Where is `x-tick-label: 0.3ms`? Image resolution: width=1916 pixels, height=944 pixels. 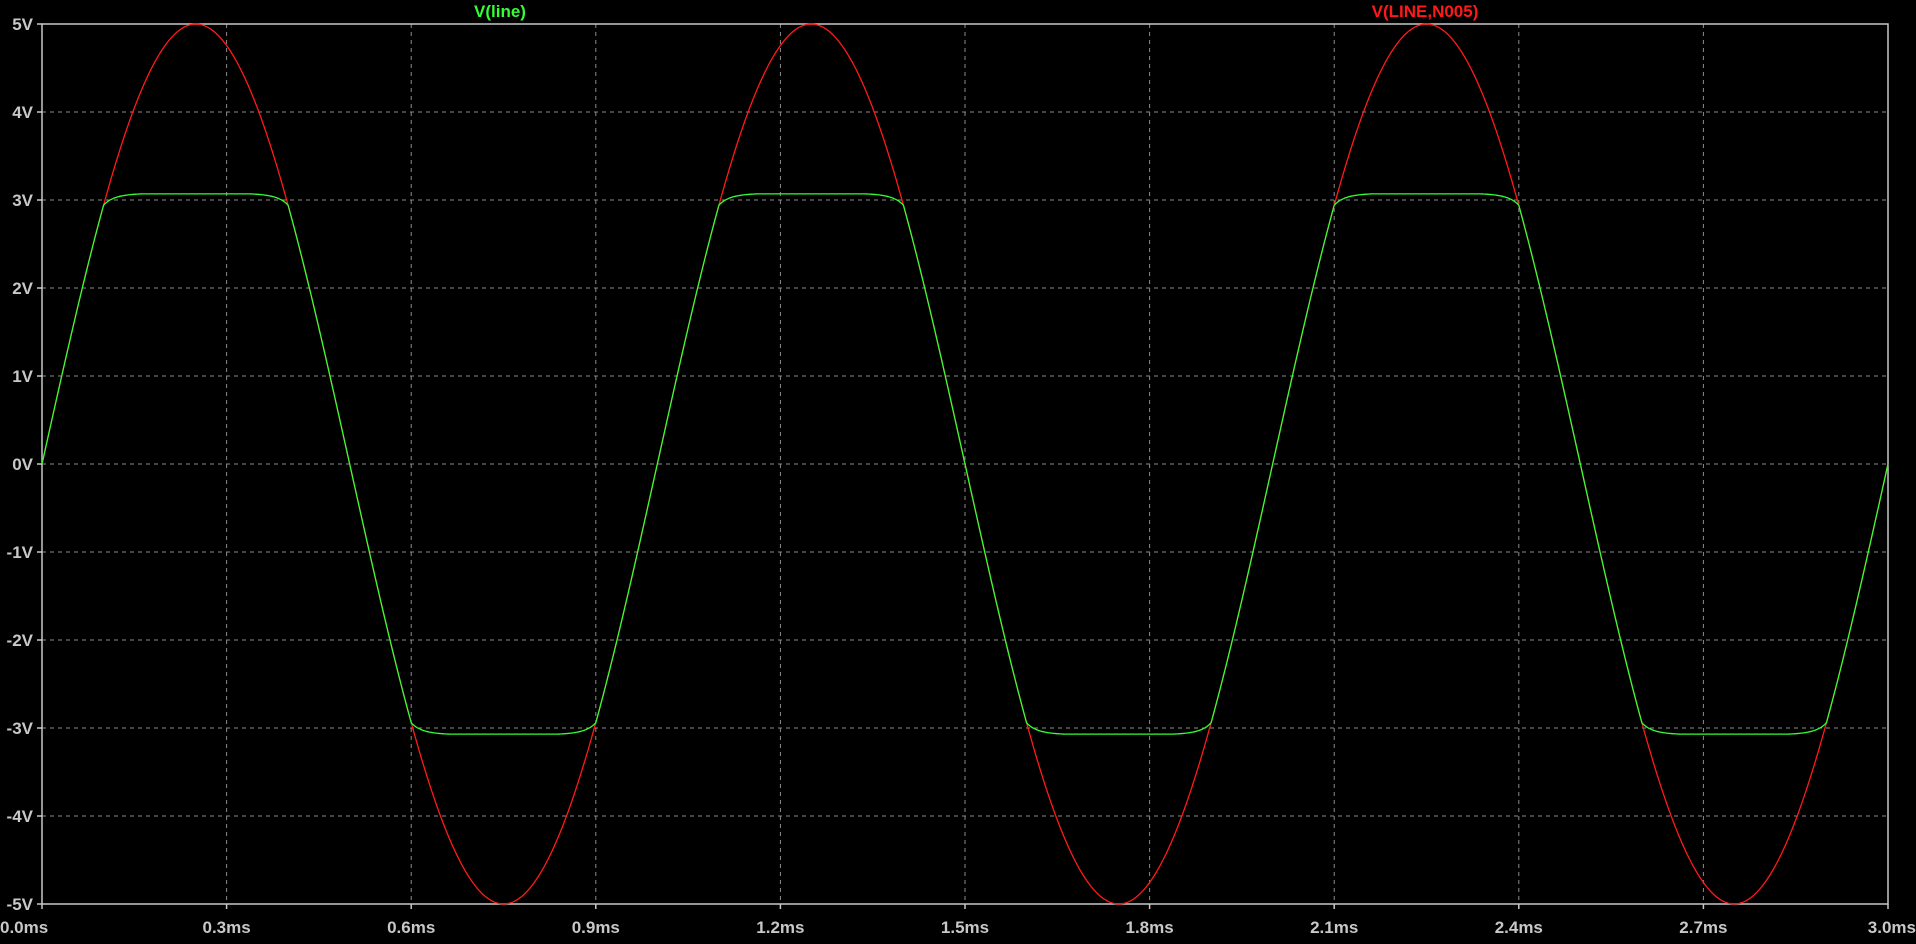
x-tick-label: 0.3ms is located at coordinates (226, 927).